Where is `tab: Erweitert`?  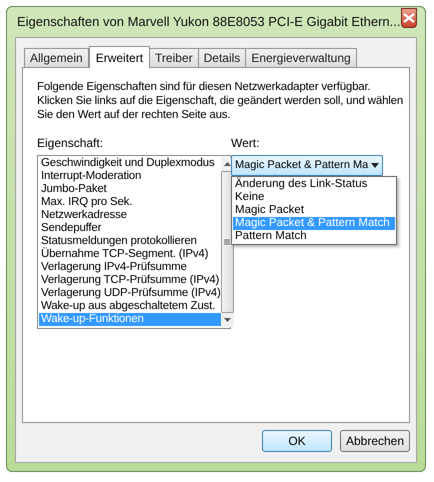
tab: Erweitert is located at coordinates (119, 57).